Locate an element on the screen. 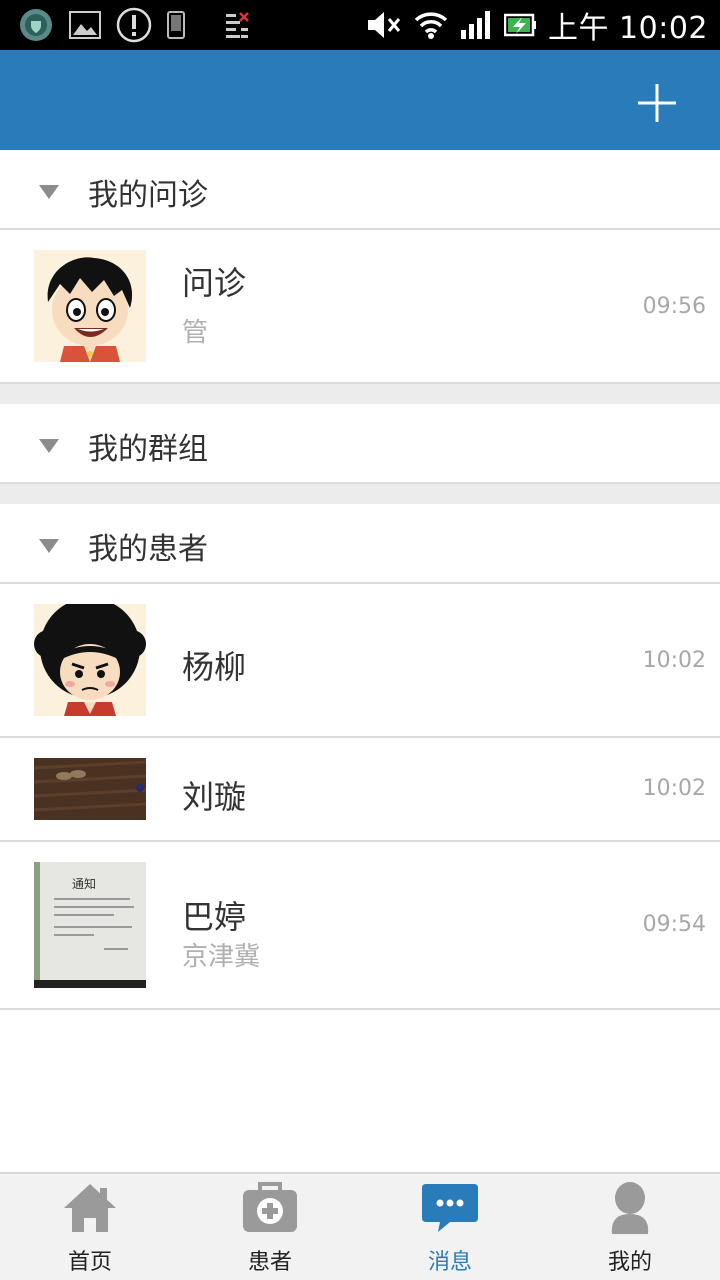 The image size is (720, 1280). bottom-nav: 首页 患者 消息 我的 is located at coordinates (360, 1226).